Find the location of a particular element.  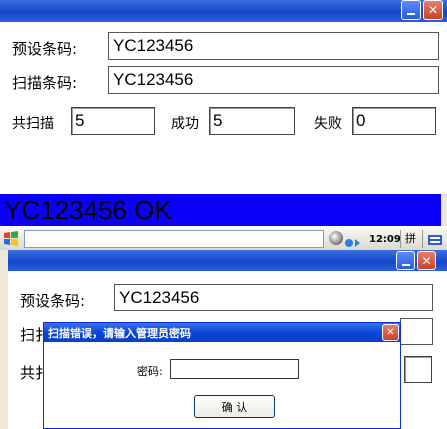

dialog-close-button: ✕ is located at coordinates (390, 332).